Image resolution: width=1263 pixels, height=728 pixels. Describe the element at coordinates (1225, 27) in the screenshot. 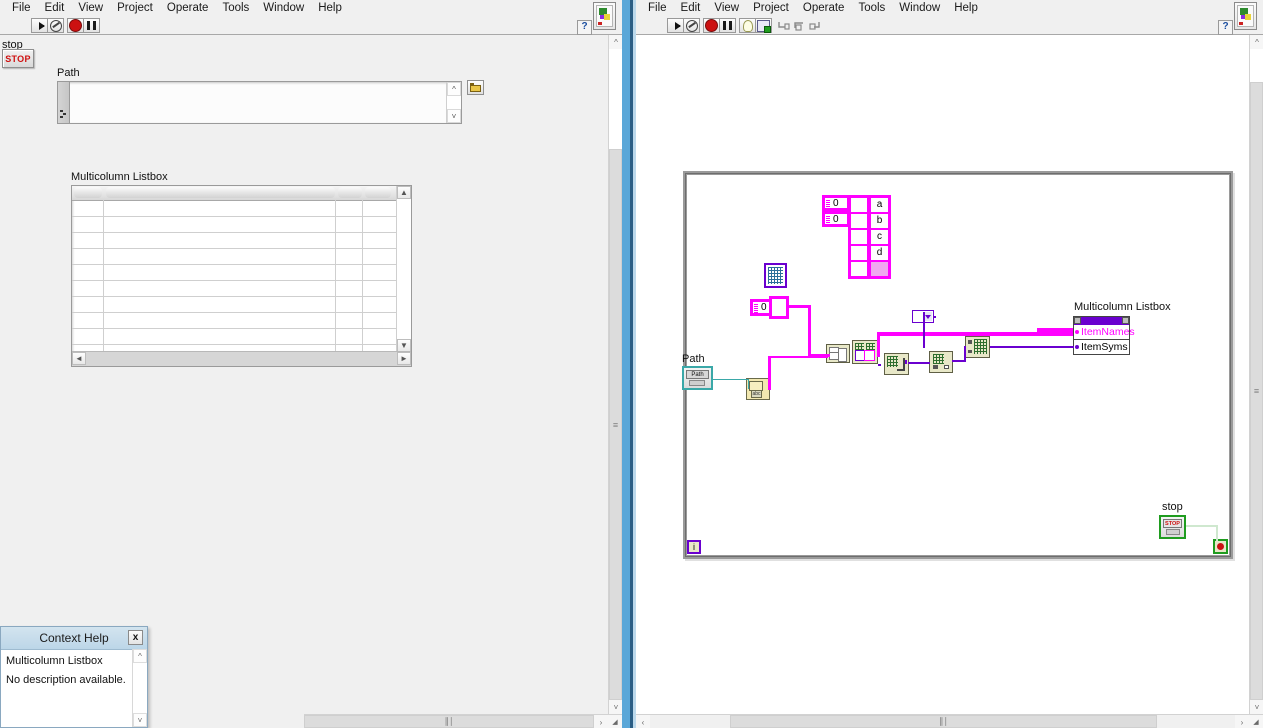

I see `bd-context-help-button: ?` at that location.